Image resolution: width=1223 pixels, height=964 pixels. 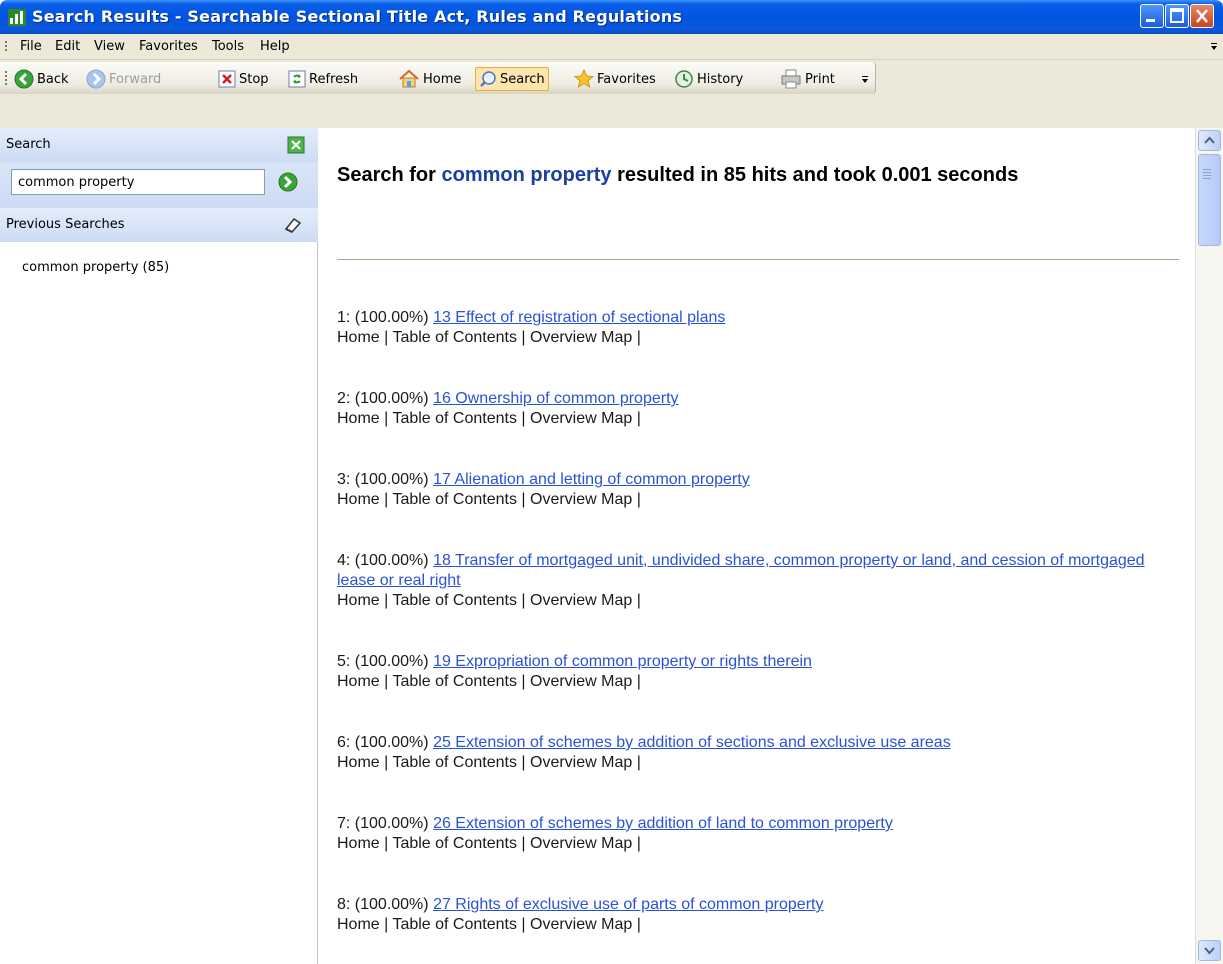 I want to click on menu-file: File, so click(x=31, y=46).